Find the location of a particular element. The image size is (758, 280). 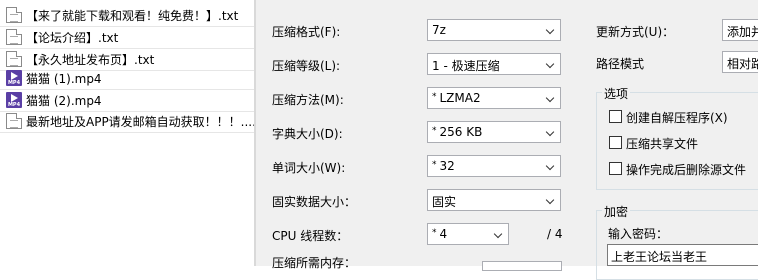

file-name: 【永久地址发布页】.txt is located at coordinates (90, 59).